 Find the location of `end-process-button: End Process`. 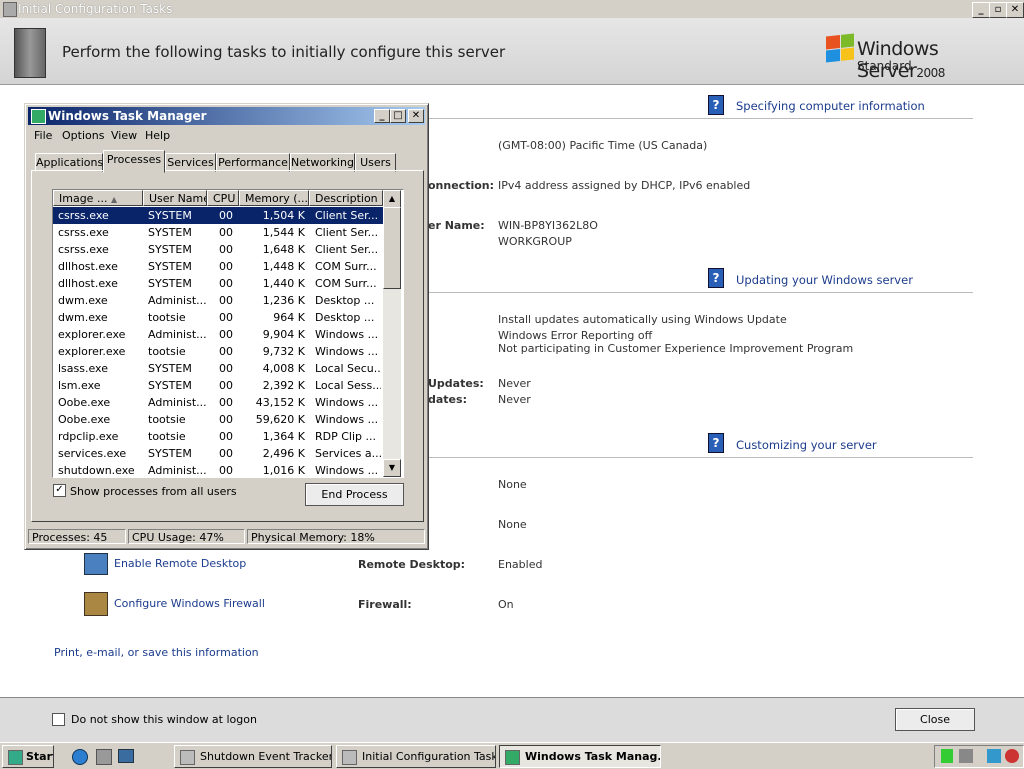

end-process-button: End Process is located at coordinates (354, 494).